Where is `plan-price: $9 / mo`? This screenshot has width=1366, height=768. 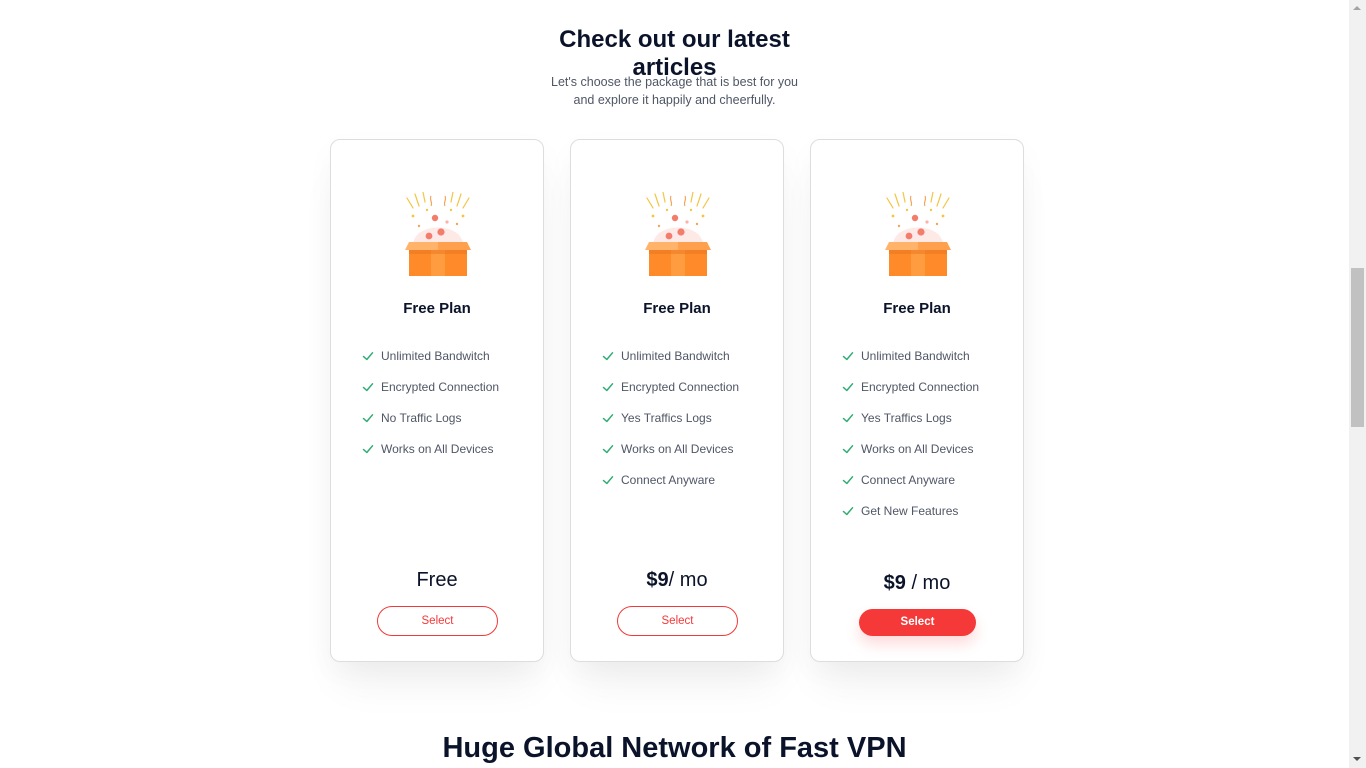 plan-price: $9 / mo is located at coordinates (917, 583).